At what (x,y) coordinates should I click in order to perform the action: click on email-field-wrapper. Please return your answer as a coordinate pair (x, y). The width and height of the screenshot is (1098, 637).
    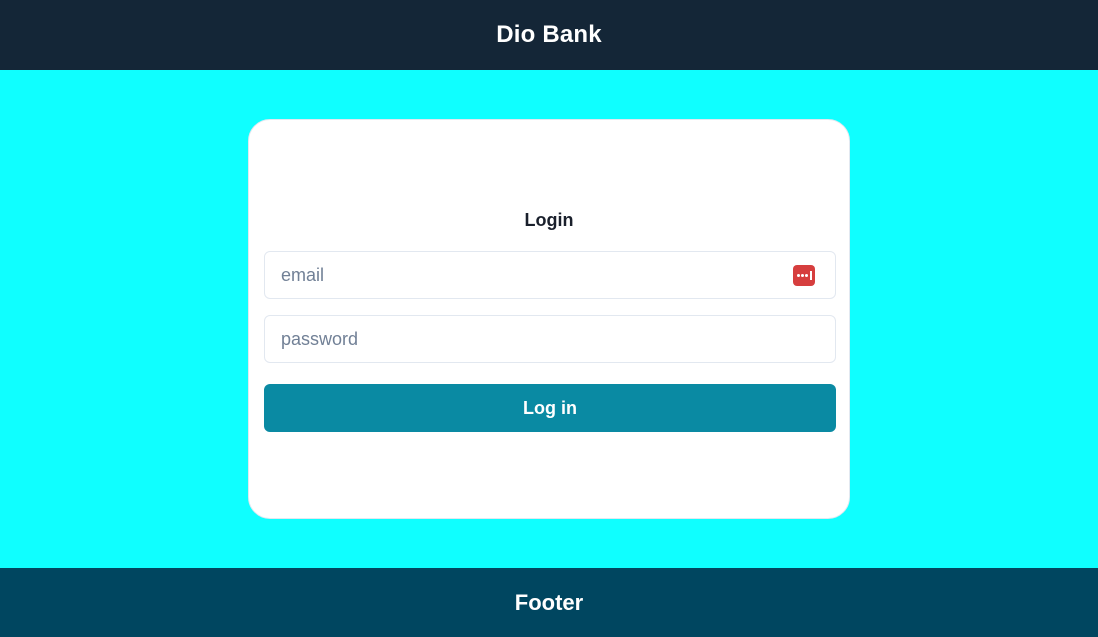
    Looking at the image, I should click on (550, 275).